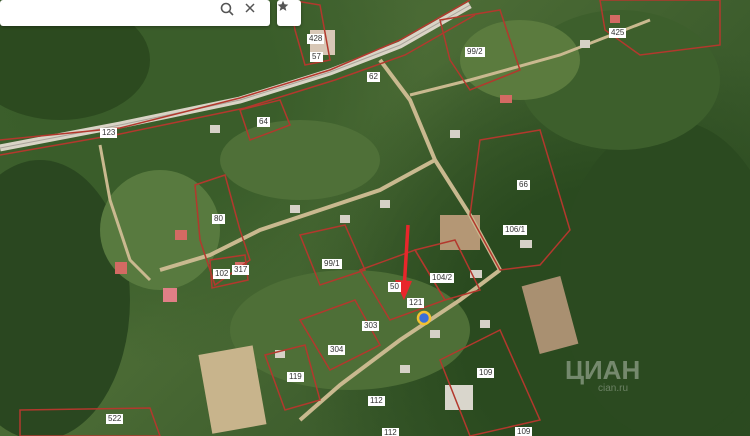 This screenshot has width=750, height=436. What do you see at coordinates (295, 377) in the screenshot?
I see `plot-label-119: 119` at bounding box center [295, 377].